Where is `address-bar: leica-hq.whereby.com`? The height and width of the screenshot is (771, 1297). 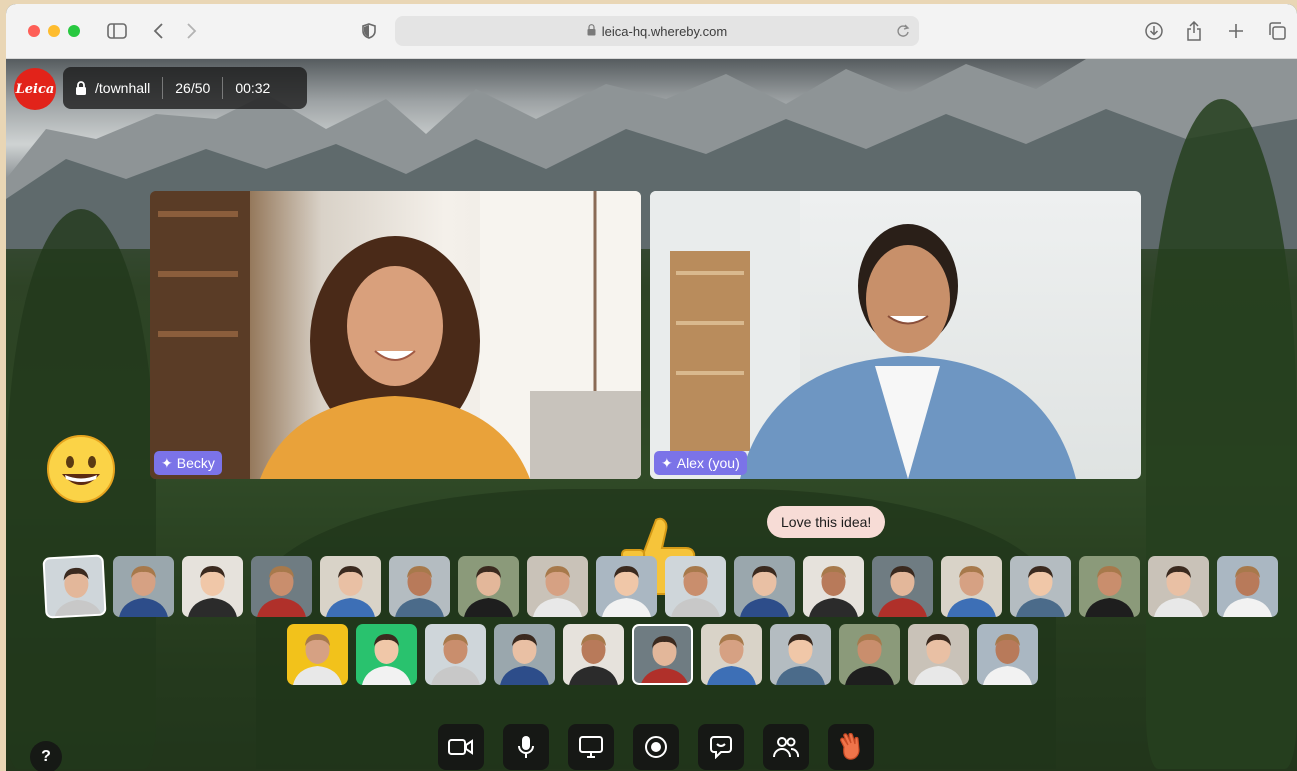
address-bar: leica-hq.whereby.com is located at coordinates (657, 31).